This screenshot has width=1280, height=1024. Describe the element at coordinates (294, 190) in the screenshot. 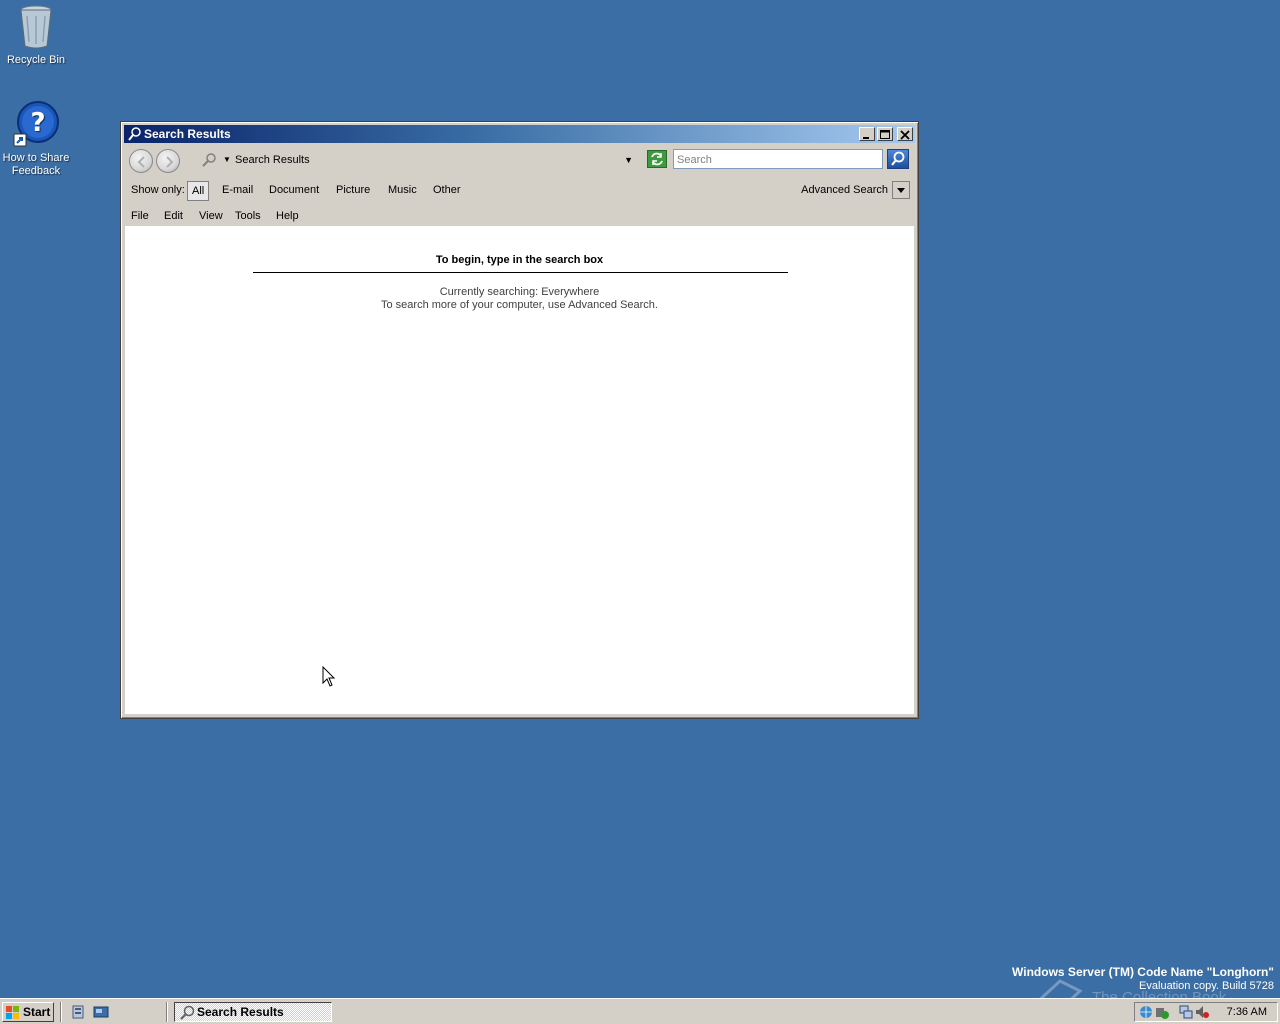

I see `filter-document: Document` at that location.